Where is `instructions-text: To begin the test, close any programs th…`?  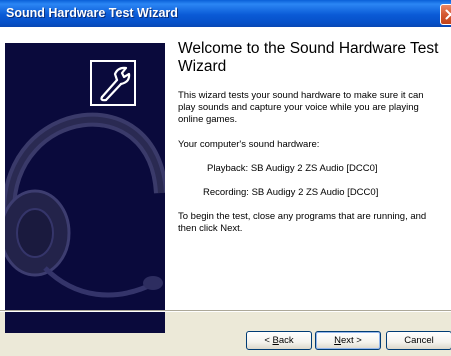 instructions-text: To begin the test, close any programs th… is located at coordinates (302, 222).